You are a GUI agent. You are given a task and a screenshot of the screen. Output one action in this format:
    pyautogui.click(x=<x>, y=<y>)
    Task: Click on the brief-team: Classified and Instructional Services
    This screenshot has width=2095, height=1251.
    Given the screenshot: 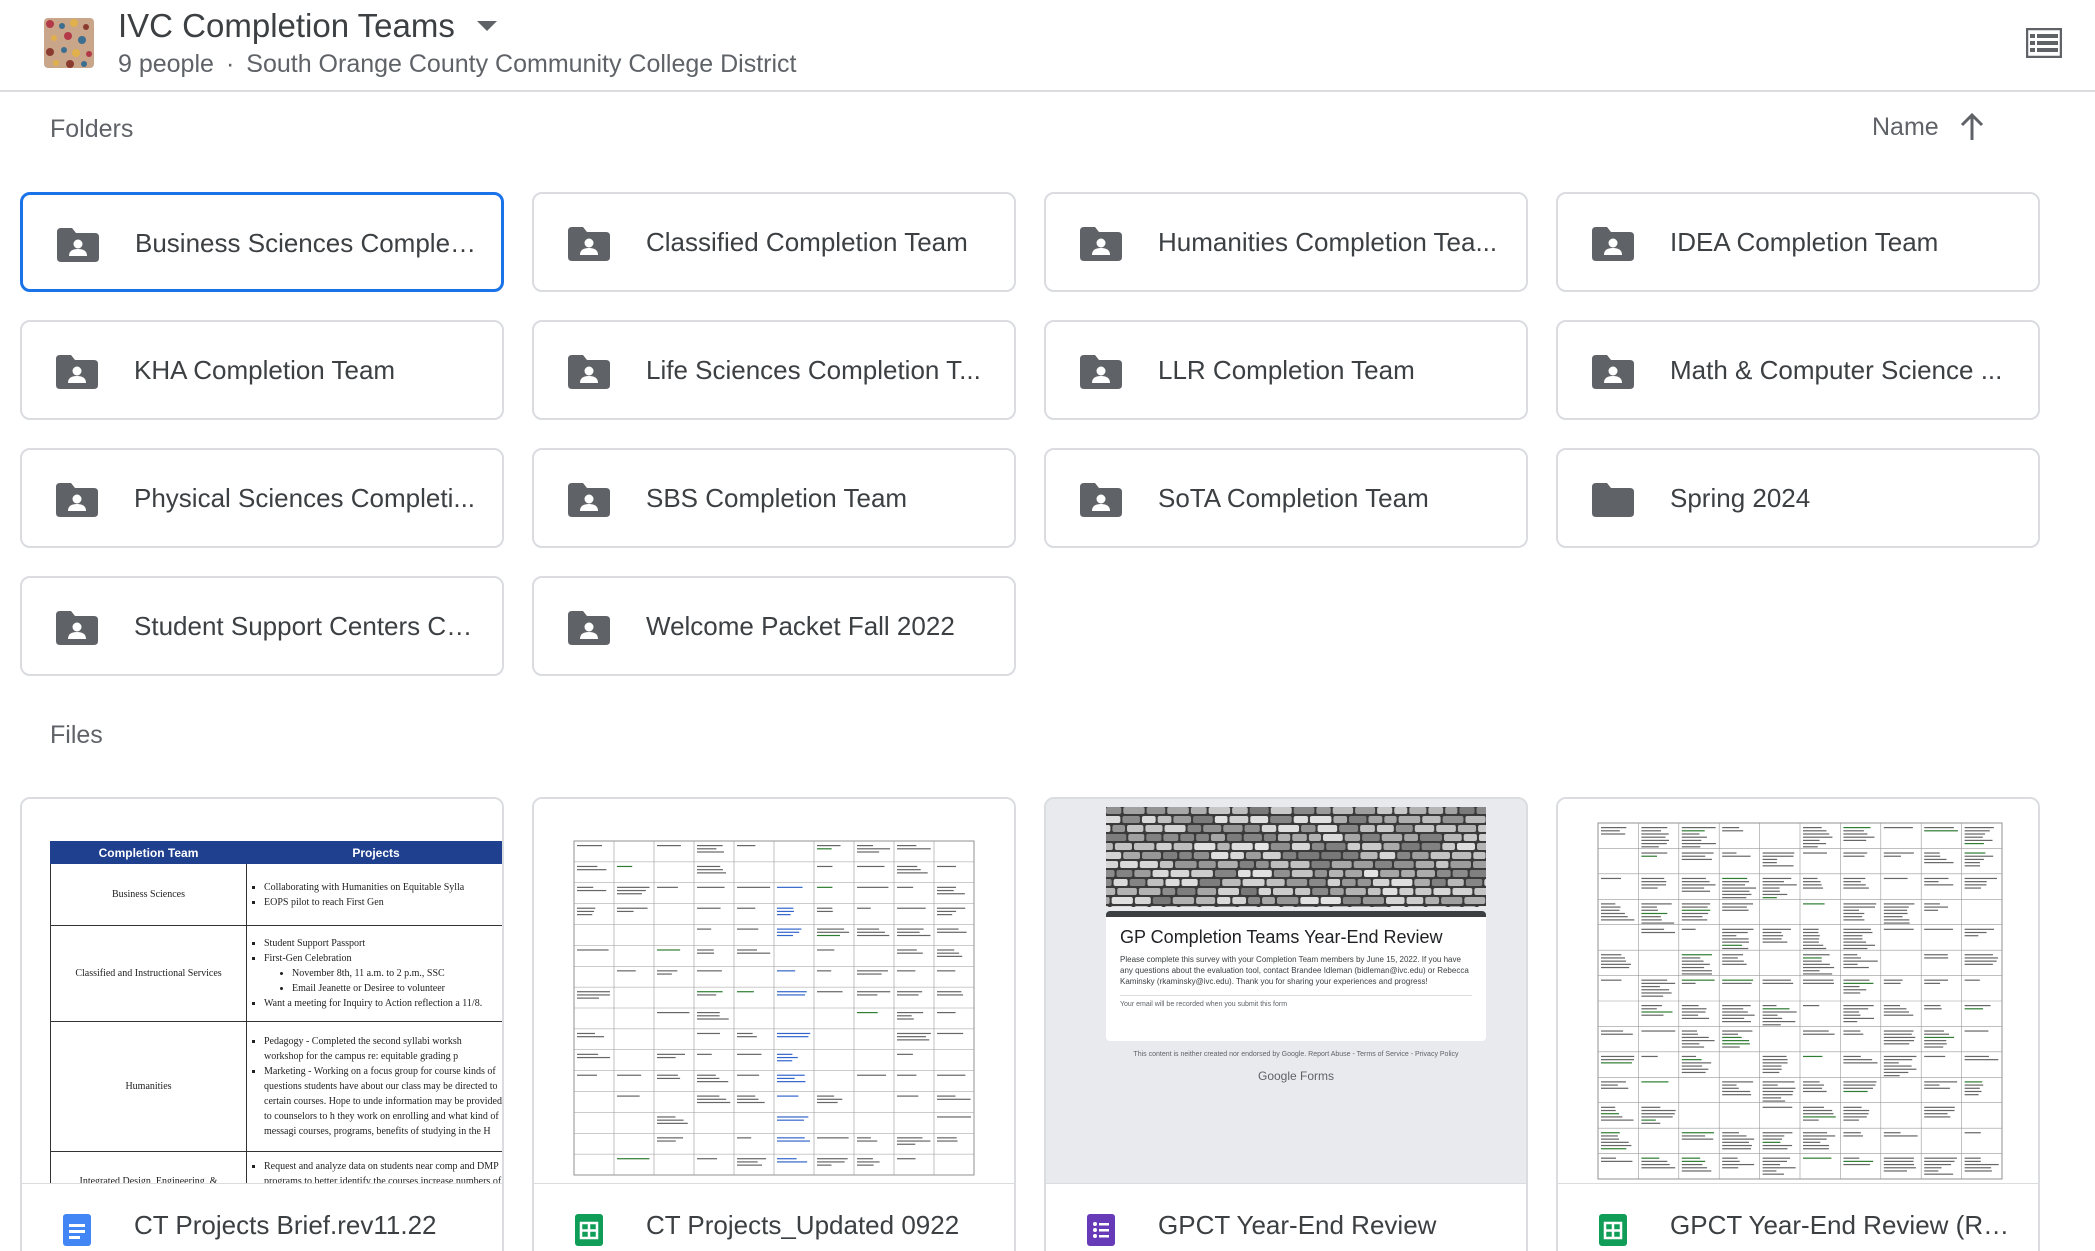 What is the action you would take?
    pyautogui.click(x=148, y=973)
    